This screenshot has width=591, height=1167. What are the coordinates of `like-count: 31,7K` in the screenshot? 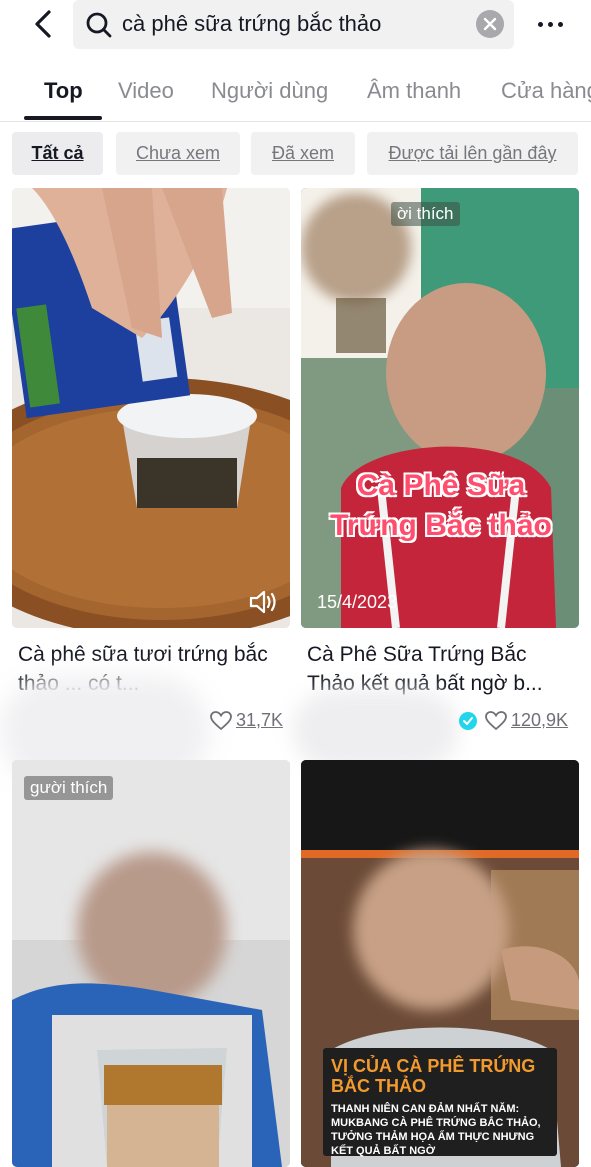 It's located at (246, 720).